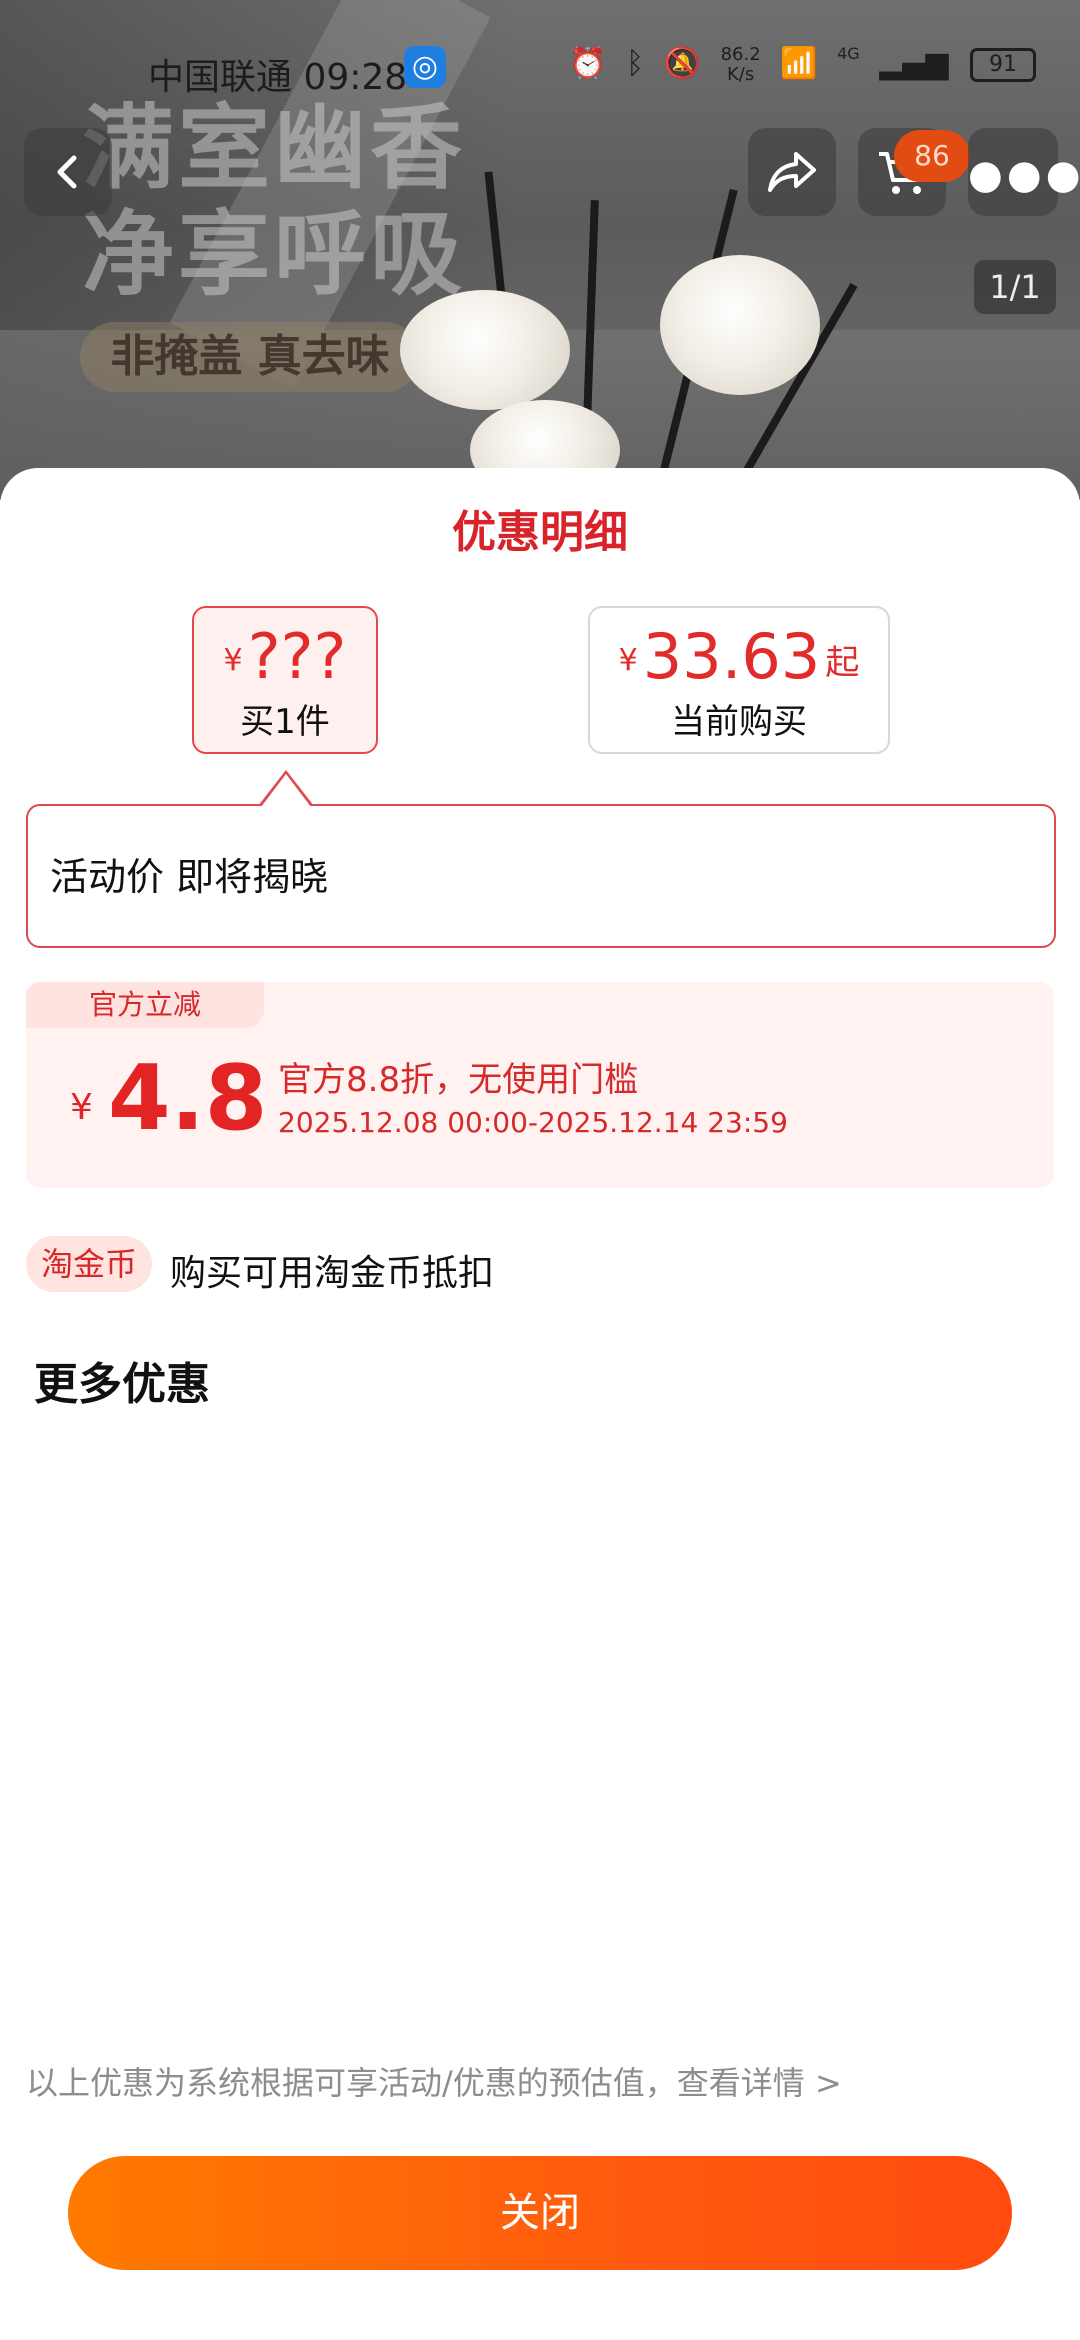 This screenshot has width=1080, height=2340. What do you see at coordinates (434, 2081) in the screenshot?
I see `estimate-footnote-link: 以上优惠为系统根据可享活动/优惠的预估值，查看详情 >` at bounding box center [434, 2081].